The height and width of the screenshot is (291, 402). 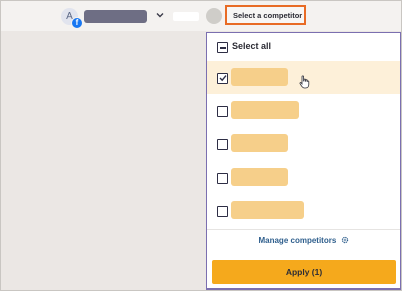 What do you see at coordinates (77, 23) in the screenshot?
I see `facebook-icon: f` at bounding box center [77, 23].